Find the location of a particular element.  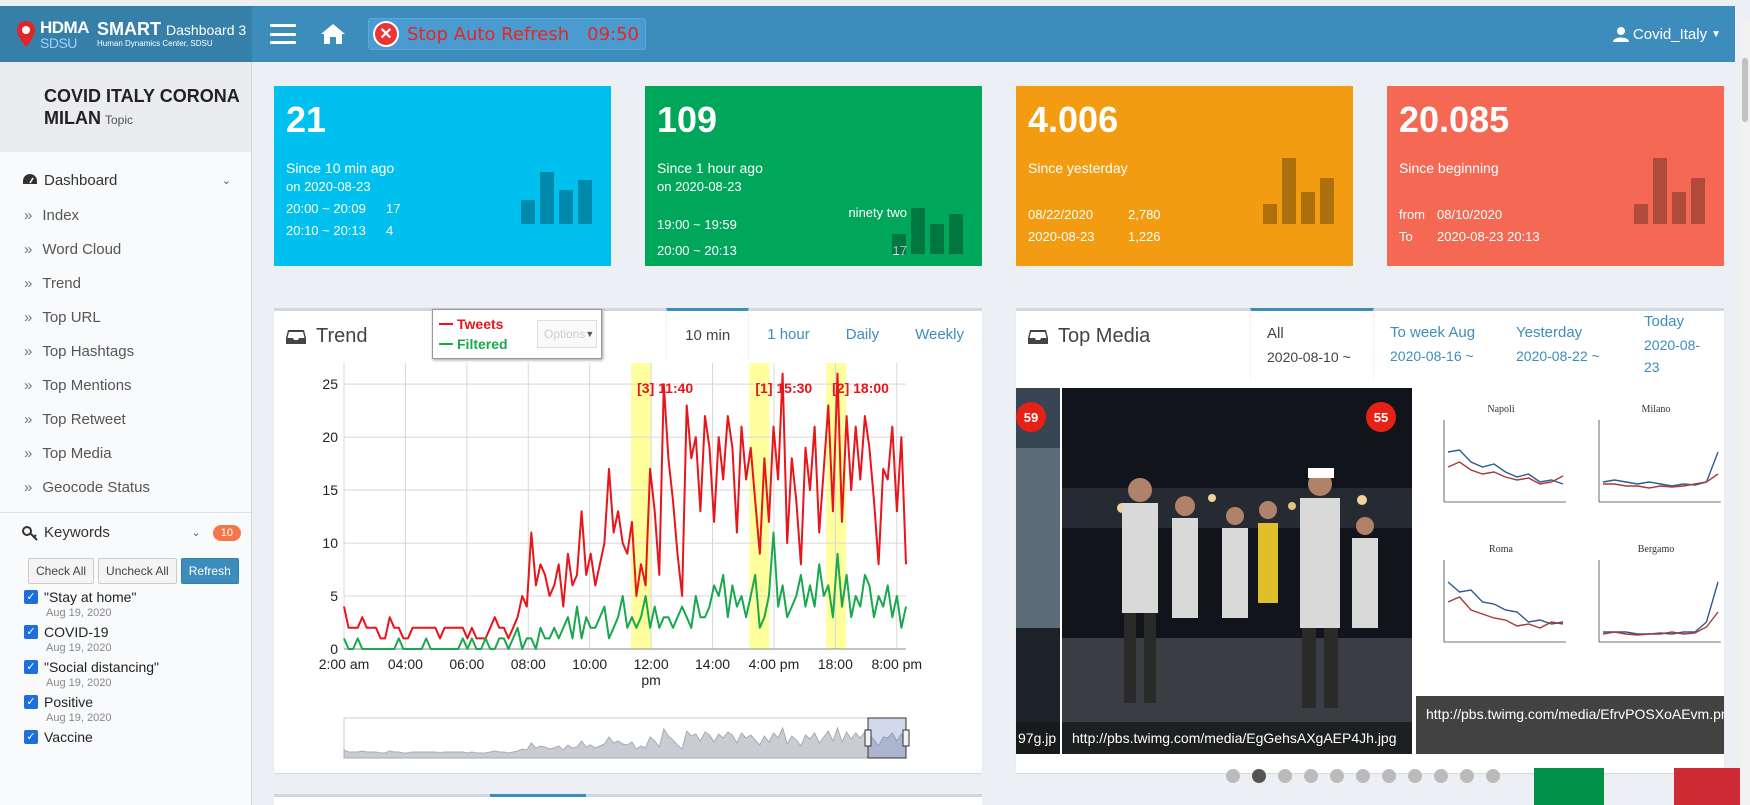

x-tick-label: 06:00 is located at coordinates (466, 664).